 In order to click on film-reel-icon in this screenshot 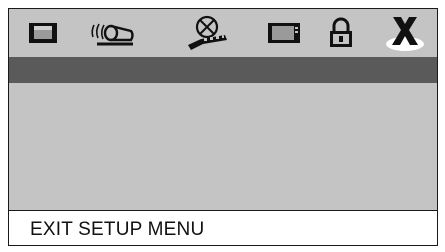, I will do `click(207, 32)`.